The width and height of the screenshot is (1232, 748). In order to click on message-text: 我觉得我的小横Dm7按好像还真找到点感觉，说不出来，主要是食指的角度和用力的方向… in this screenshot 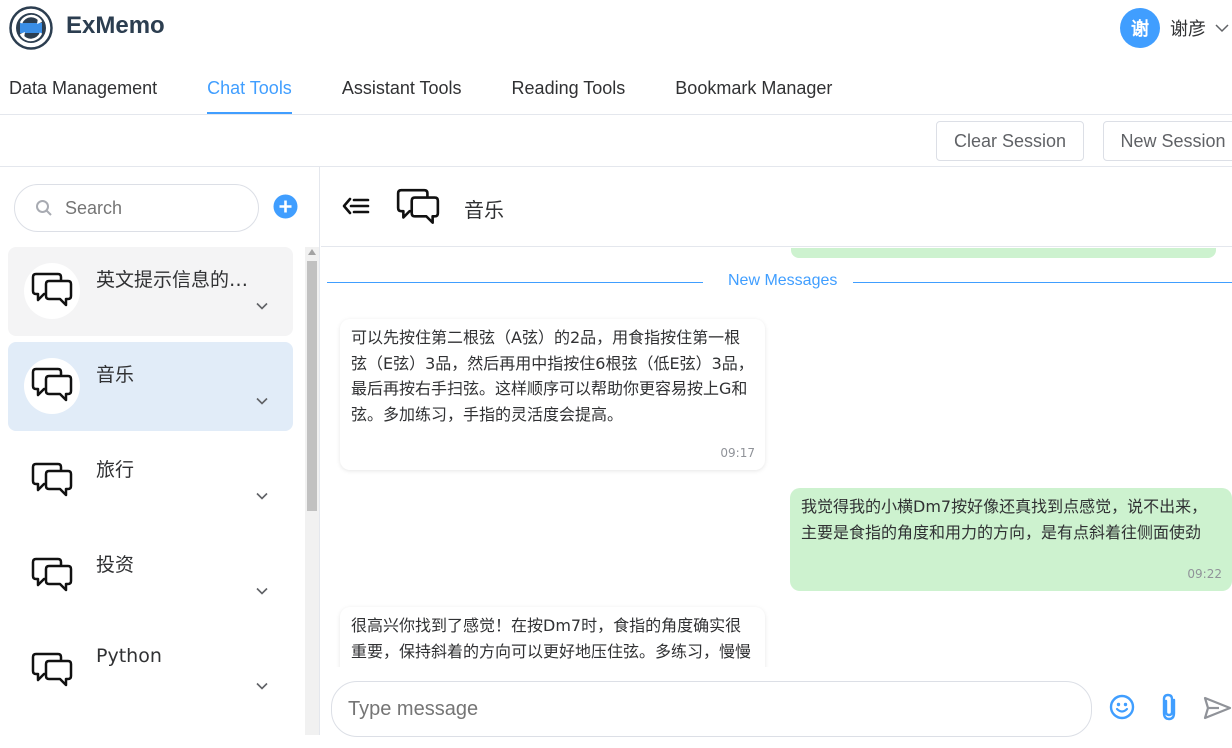, I will do `click(1004, 519)`.